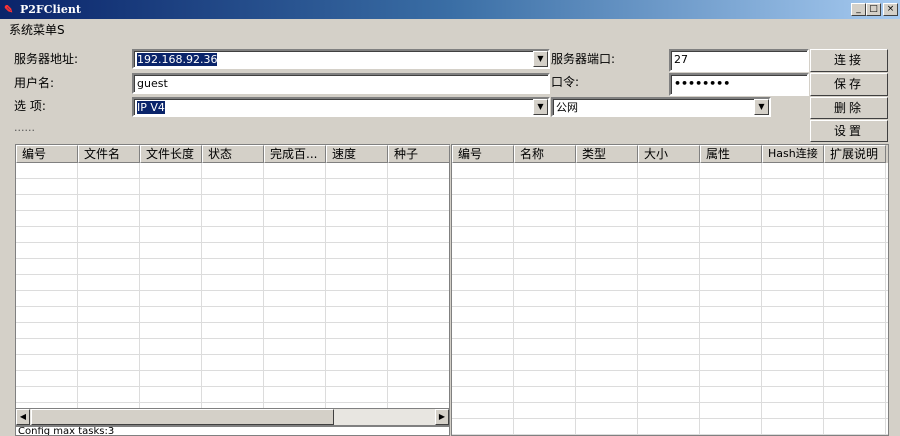 The image size is (900, 436). What do you see at coordinates (9, 9) in the screenshot?
I see `app-icon: ✎` at bounding box center [9, 9].